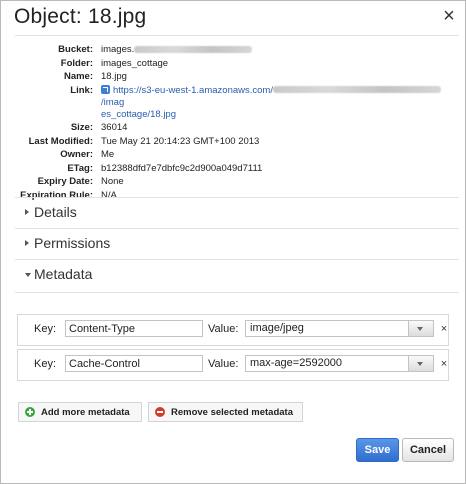 The width and height of the screenshot is (466, 484). I want to click on property-row: ETag: b12388dfd7e7dbfc9c2d900a049d7111, so click(231, 169).